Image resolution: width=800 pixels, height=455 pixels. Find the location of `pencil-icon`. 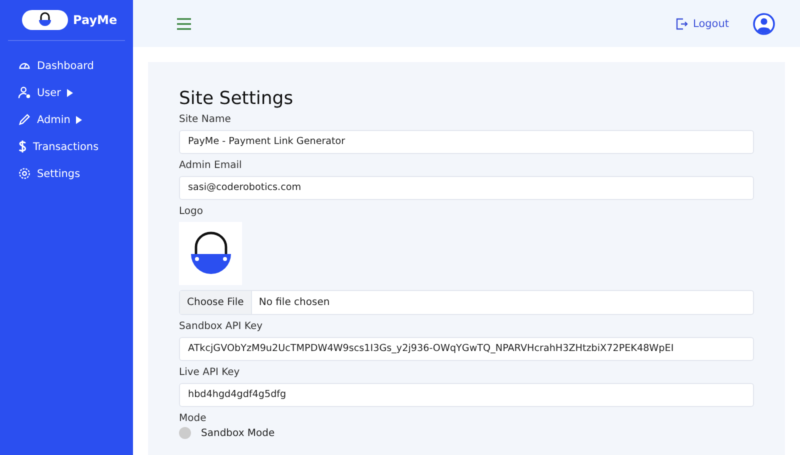

pencil-icon is located at coordinates (24, 119).